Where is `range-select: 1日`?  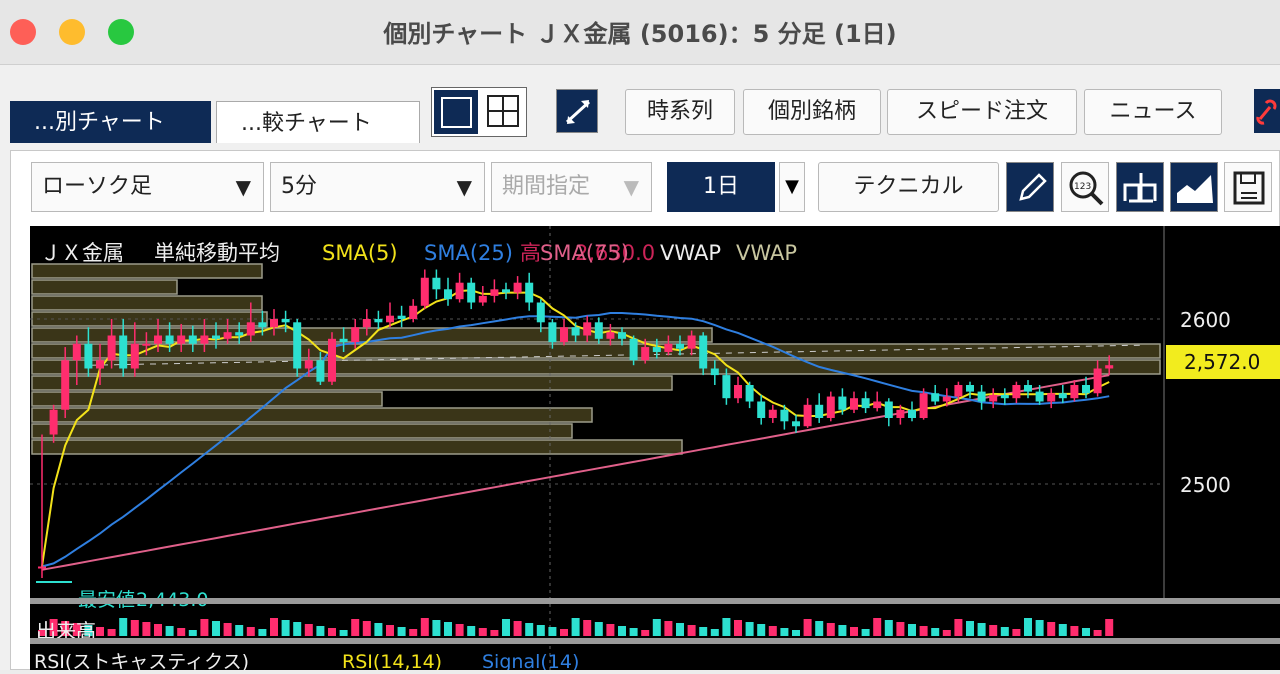 range-select: 1日 is located at coordinates (721, 187).